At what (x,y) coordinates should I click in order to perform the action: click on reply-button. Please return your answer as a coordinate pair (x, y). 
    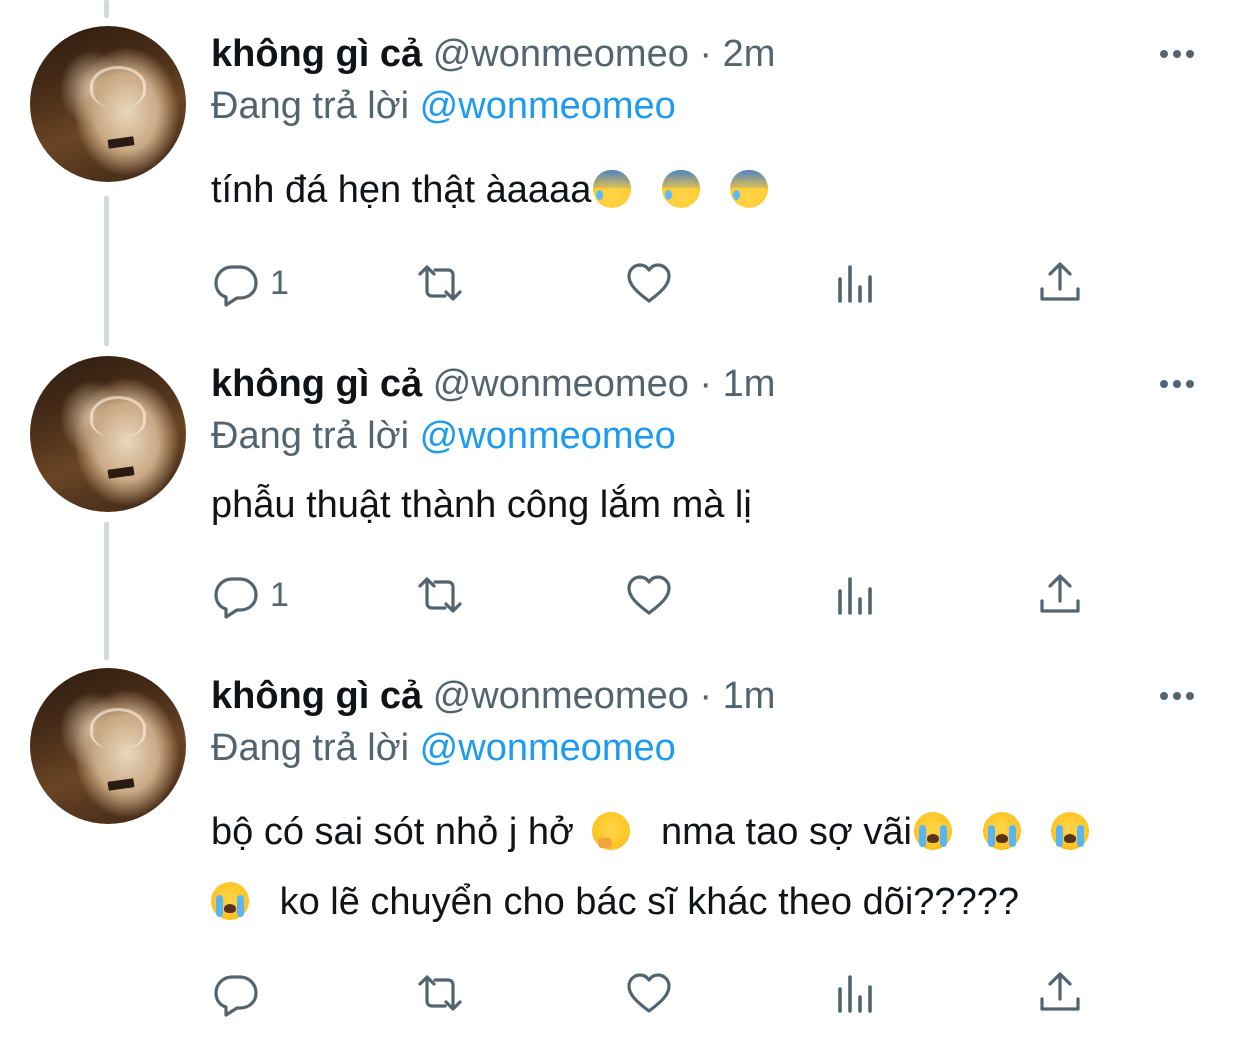
    Looking at the image, I should click on (241, 993).